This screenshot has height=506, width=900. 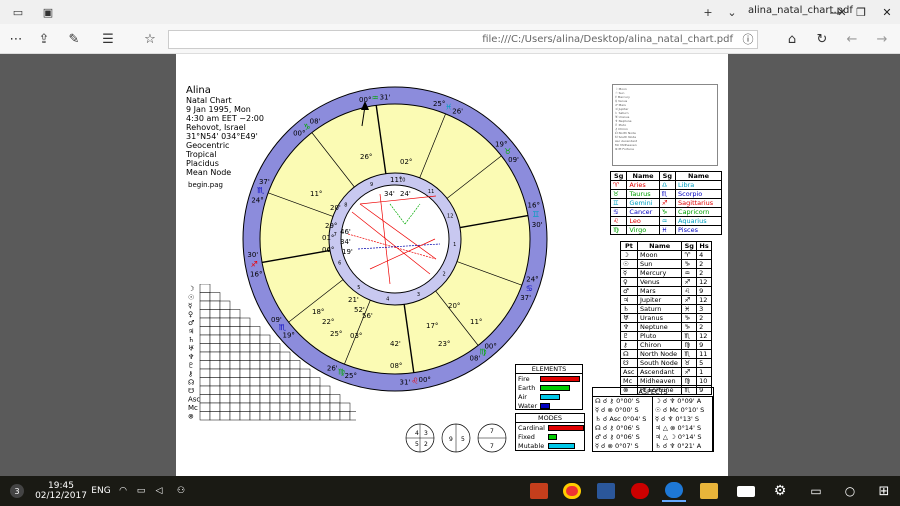 What do you see at coordinates (665, 230) in the screenshot?
I see `signs-row: ♍ Virgo ♓ Pisces` at bounding box center [665, 230].